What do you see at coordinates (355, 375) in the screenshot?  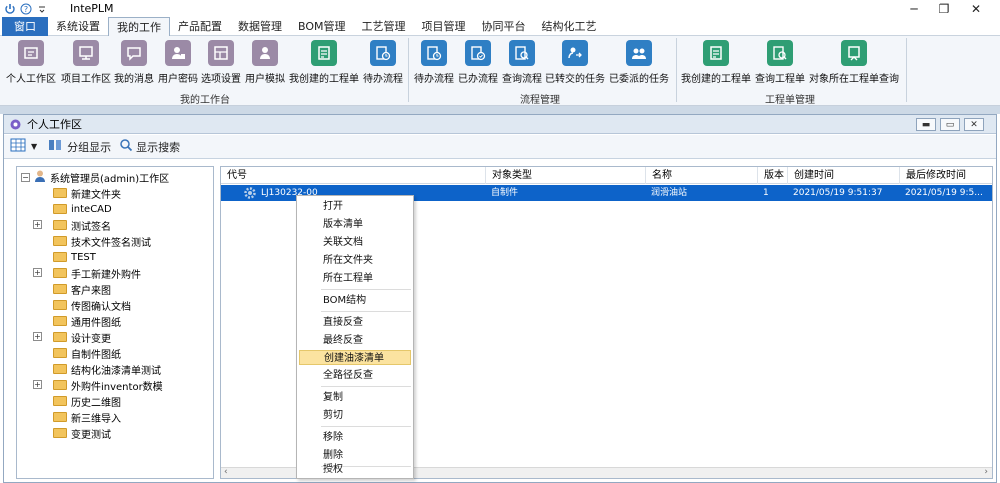 I see `context-menu-full-path-lookup: 全路径反查` at bounding box center [355, 375].